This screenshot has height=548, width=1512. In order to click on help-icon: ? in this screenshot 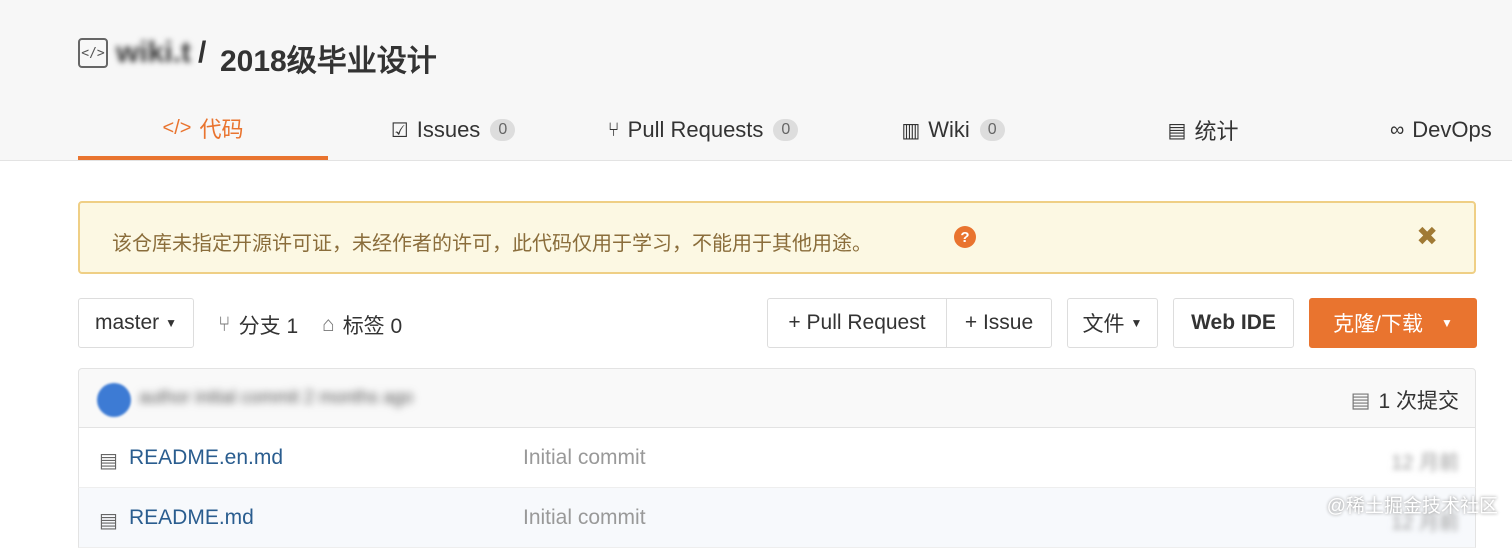, I will do `click(965, 237)`.